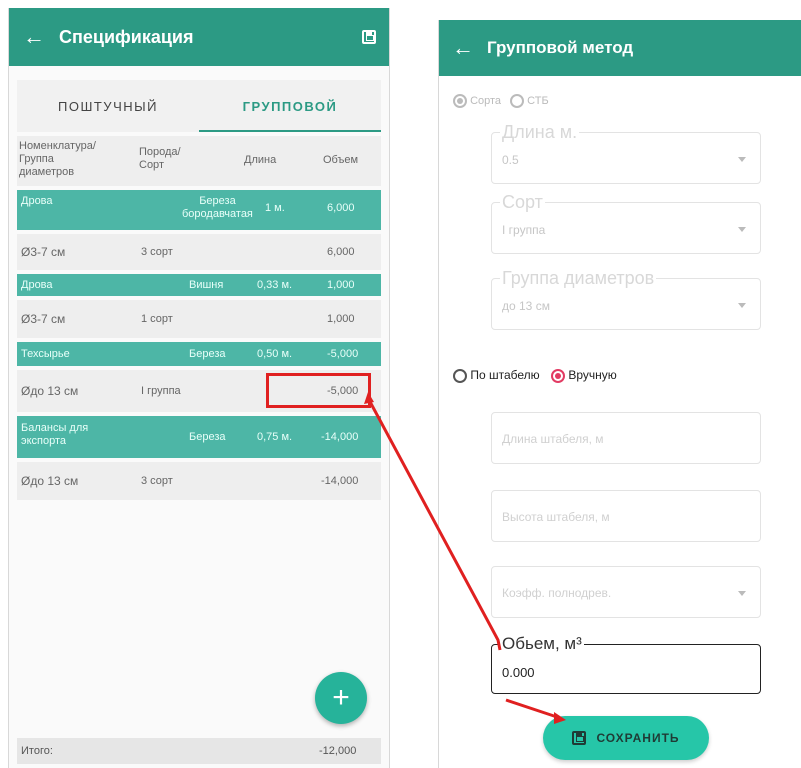  What do you see at coordinates (553, 439) in the screenshot?
I see `stack-length-placeholder: Длина штабеля, м` at bounding box center [553, 439].